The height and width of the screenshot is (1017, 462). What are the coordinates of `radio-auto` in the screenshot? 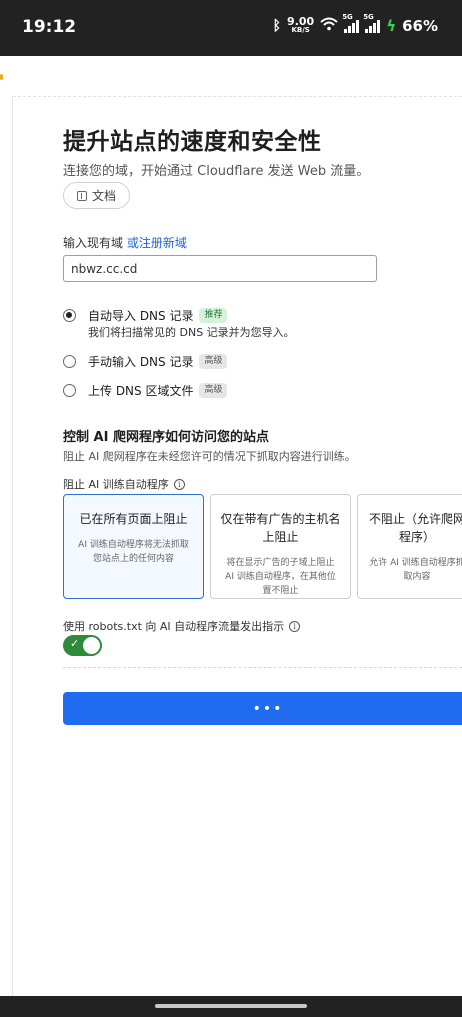 It's located at (69, 315).